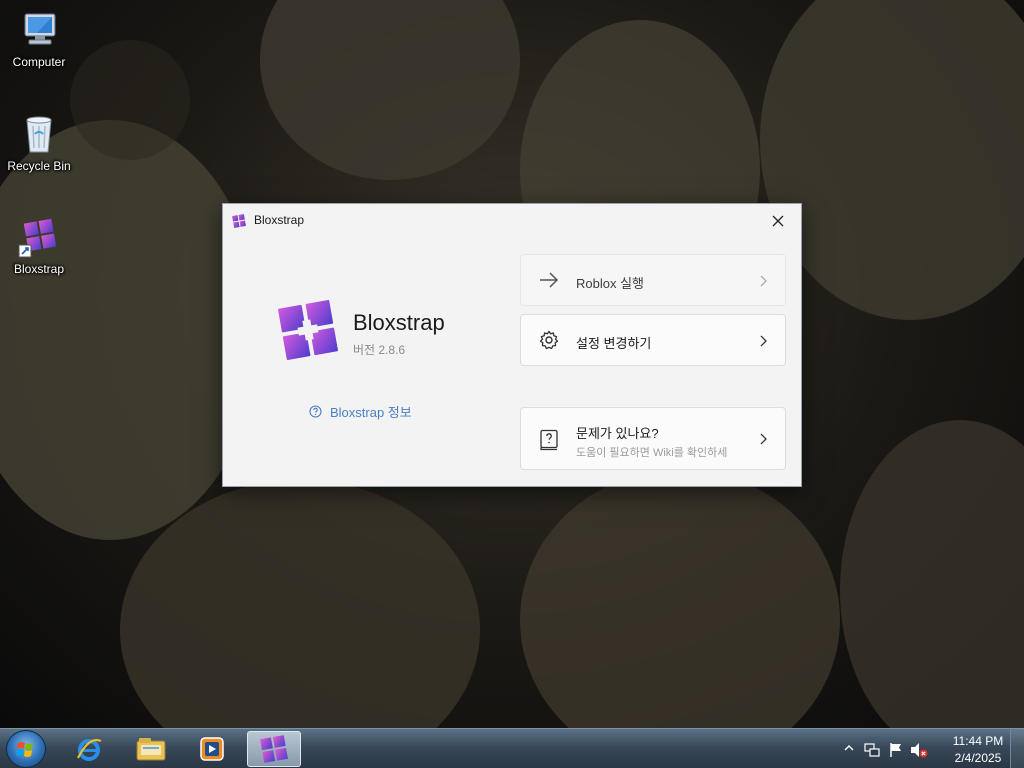  What do you see at coordinates (512, 748) in the screenshot?
I see `taskbar: 11:44 PM 2/4/2025` at bounding box center [512, 748].